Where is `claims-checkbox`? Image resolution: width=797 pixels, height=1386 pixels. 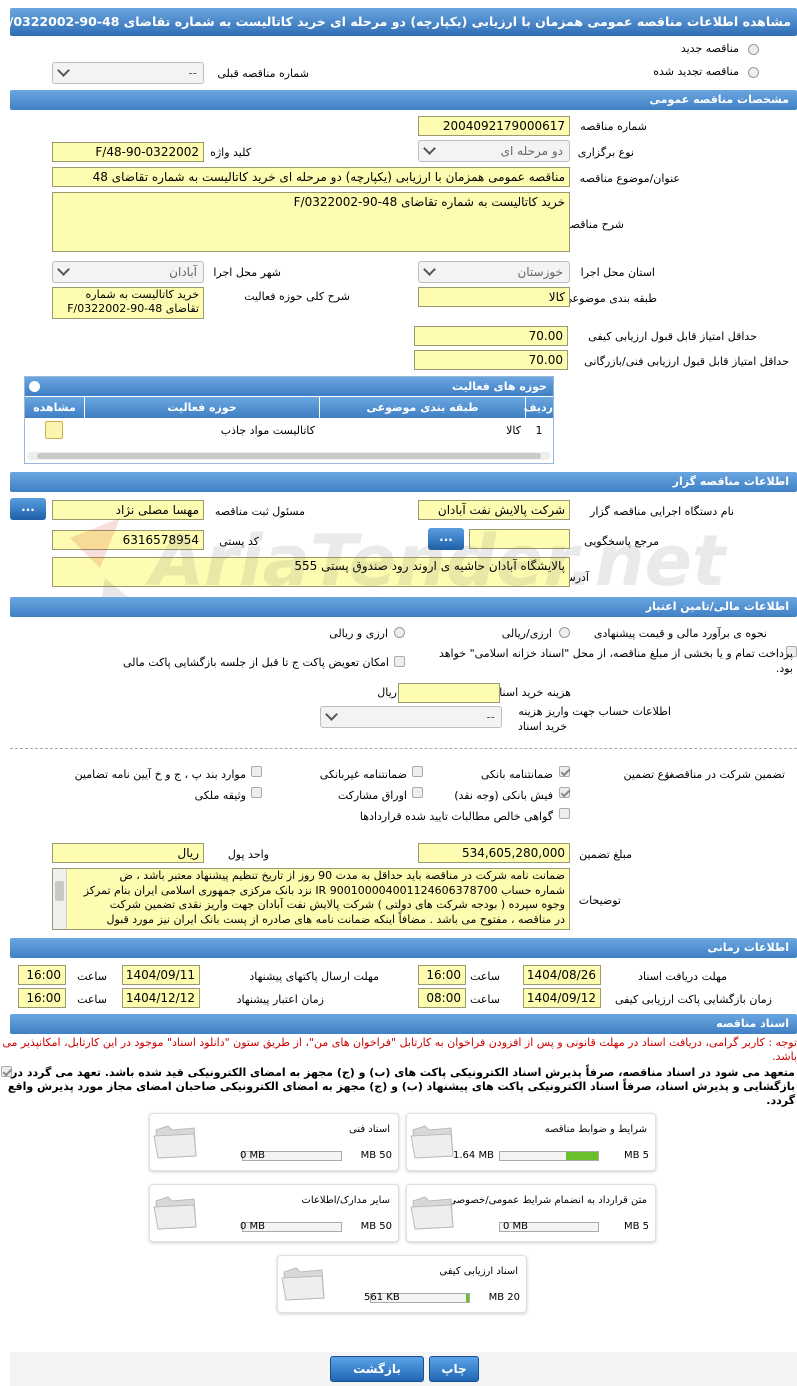
claims-checkbox is located at coordinates (564, 813).